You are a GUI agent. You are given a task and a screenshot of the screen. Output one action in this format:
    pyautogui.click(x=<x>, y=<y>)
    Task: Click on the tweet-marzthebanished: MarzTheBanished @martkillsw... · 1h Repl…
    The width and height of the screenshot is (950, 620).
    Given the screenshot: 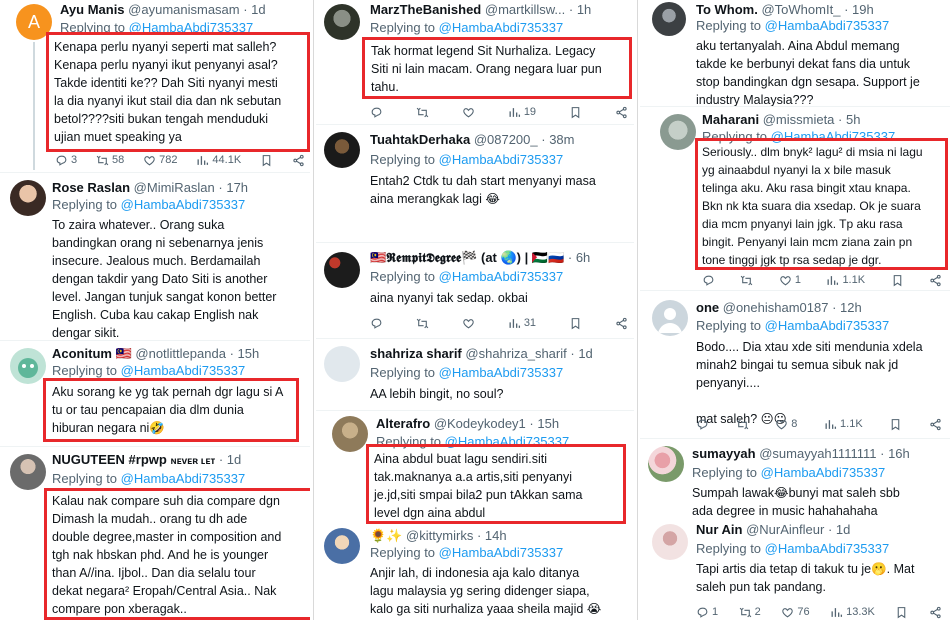 What is the action you would take?
    pyautogui.click(x=475, y=62)
    